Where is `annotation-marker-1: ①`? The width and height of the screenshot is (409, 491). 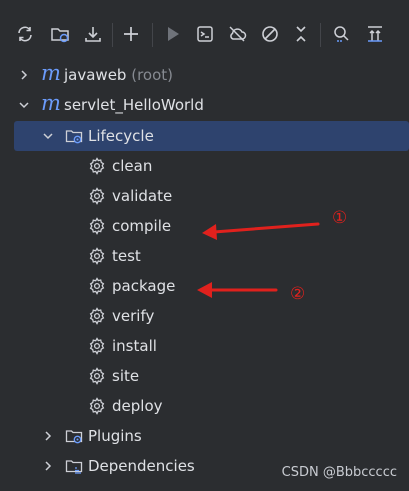
annotation-marker-1: ① is located at coordinates (340, 218).